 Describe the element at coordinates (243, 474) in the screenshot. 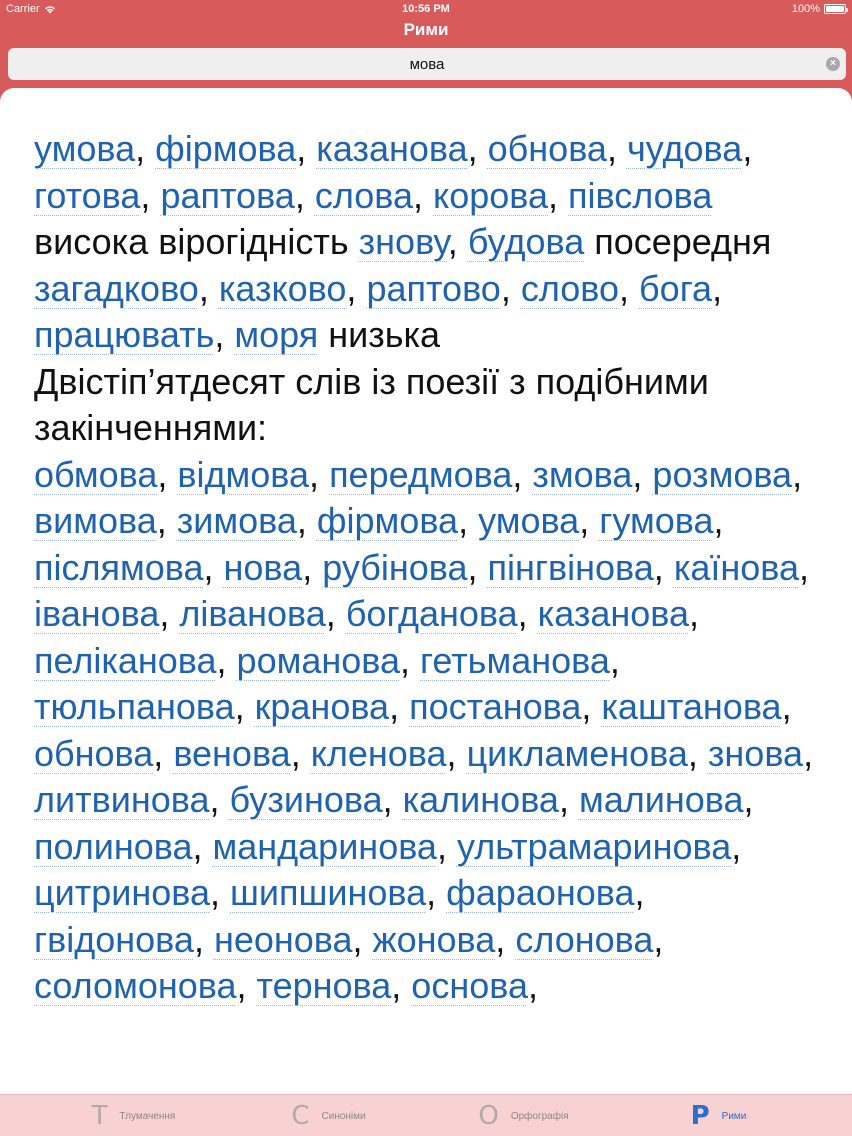

I see `rhyme-word-link: відмова` at that location.